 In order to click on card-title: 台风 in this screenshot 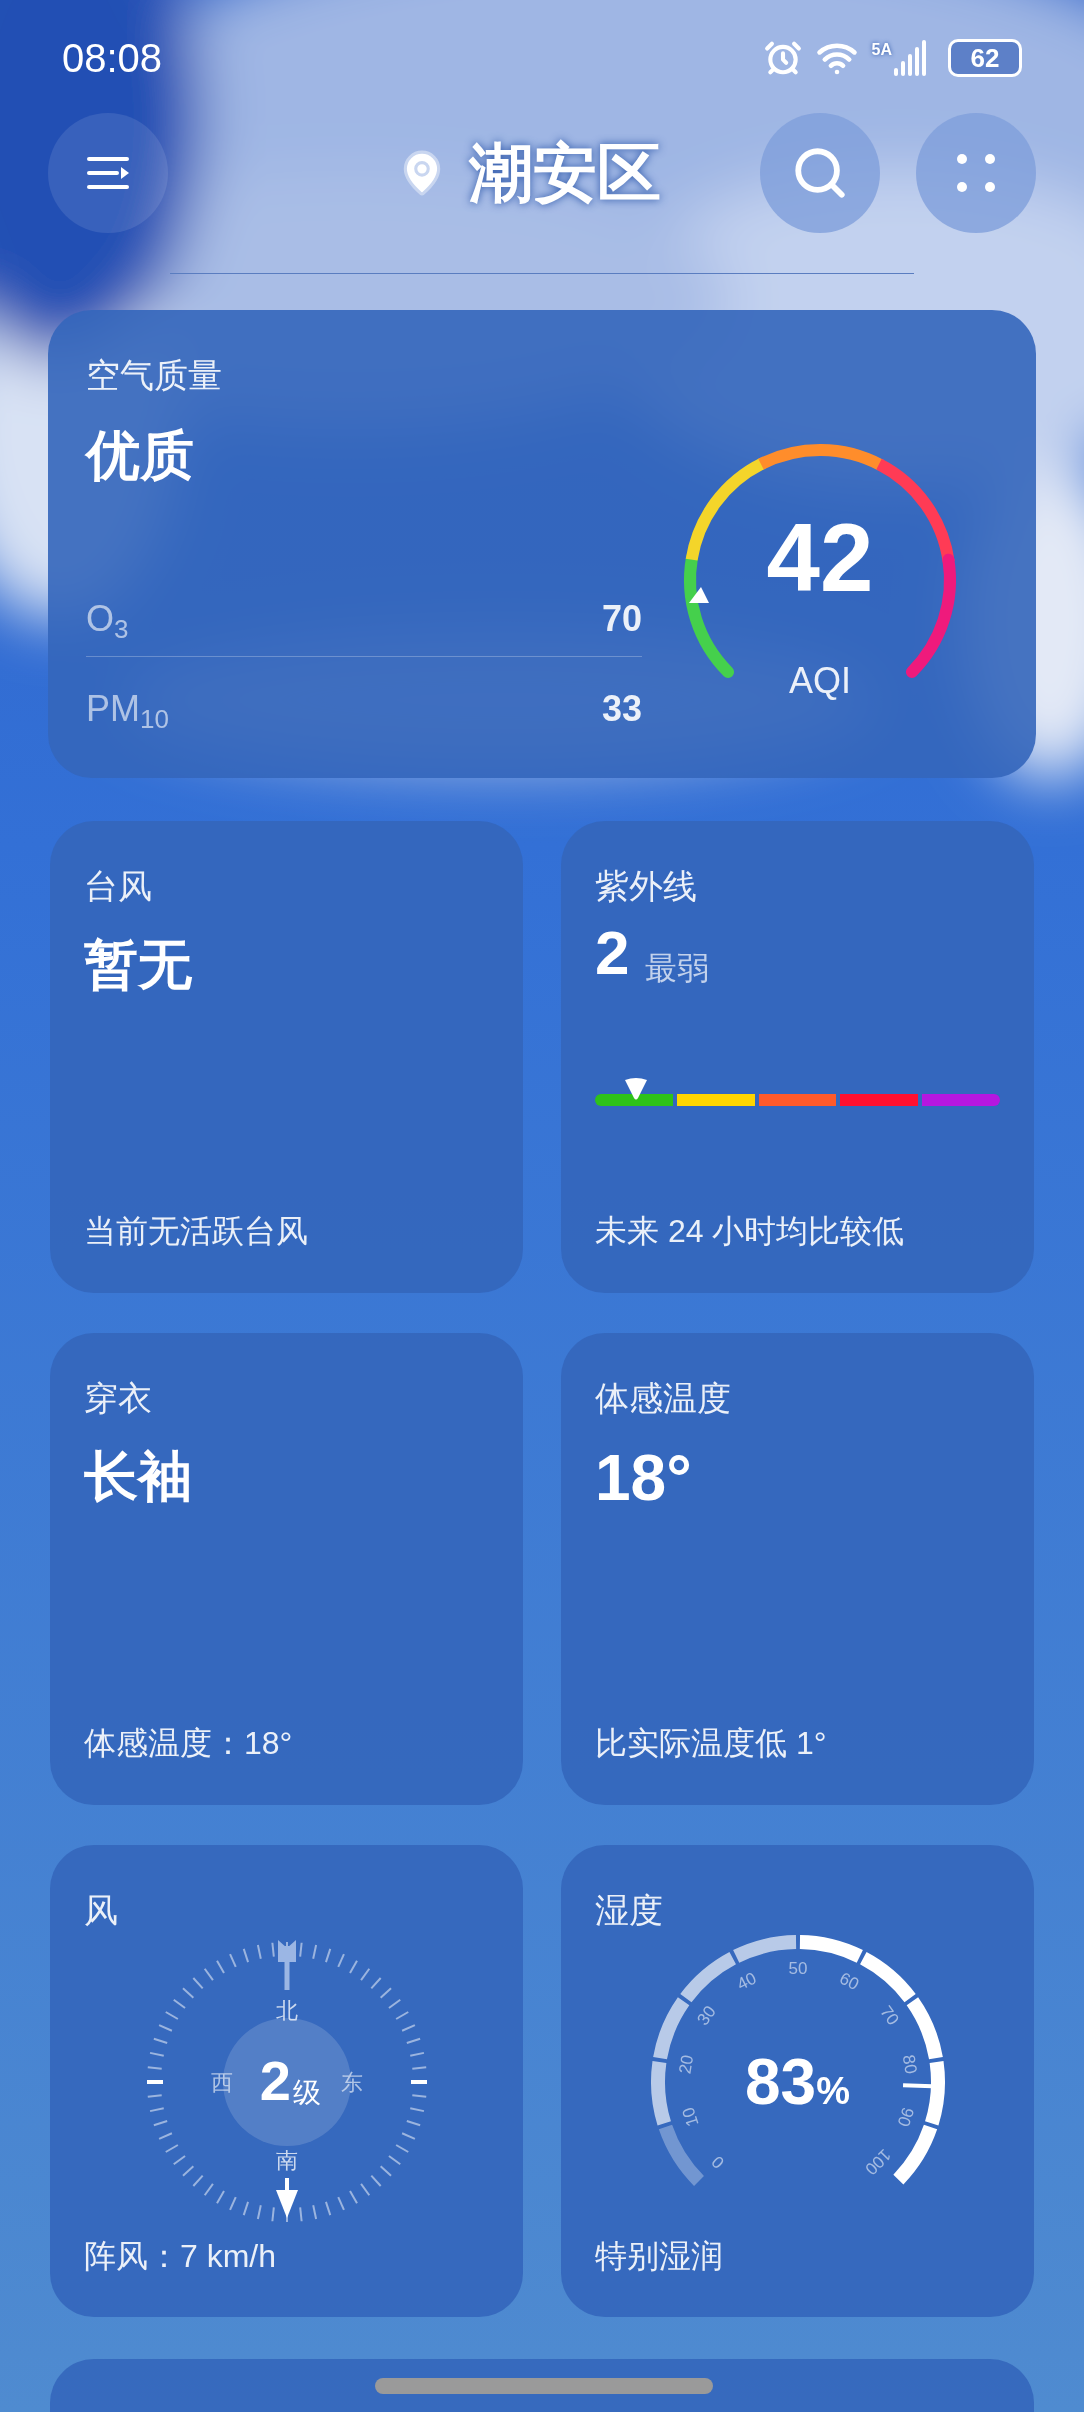, I will do `click(118, 886)`.